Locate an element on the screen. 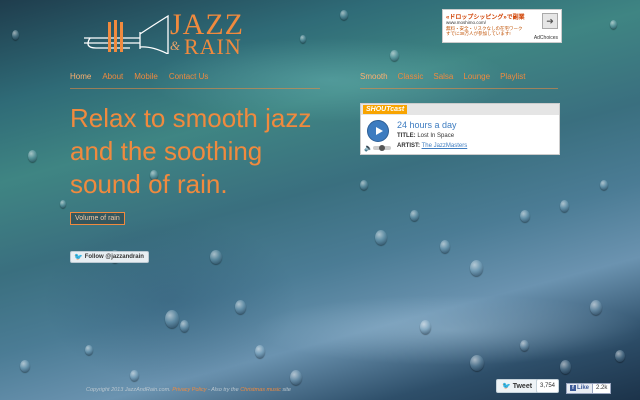 The image size is (640, 400). station-lounge: Lounge is located at coordinates (476, 76).